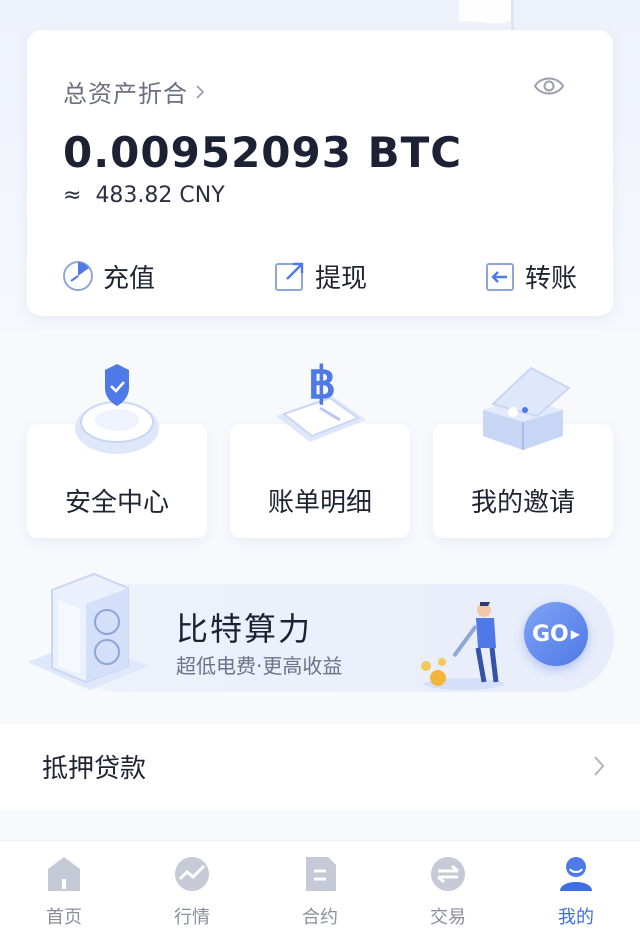  What do you see at coordinates (527, 408) in the screenshot?
I see `gift-box-icon` at bounding box center [527, 408].